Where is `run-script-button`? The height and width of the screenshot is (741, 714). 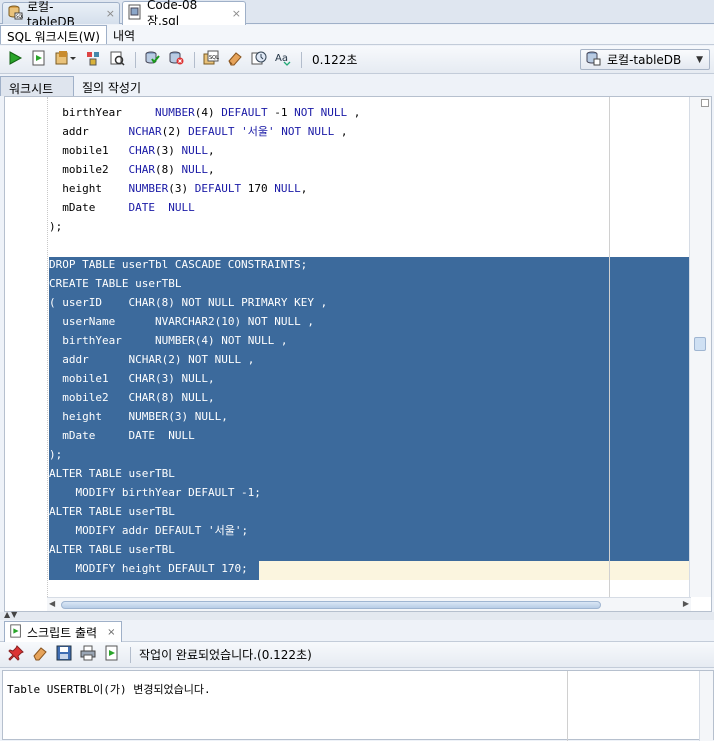 run-script-button is located at coordinates (39, 60).